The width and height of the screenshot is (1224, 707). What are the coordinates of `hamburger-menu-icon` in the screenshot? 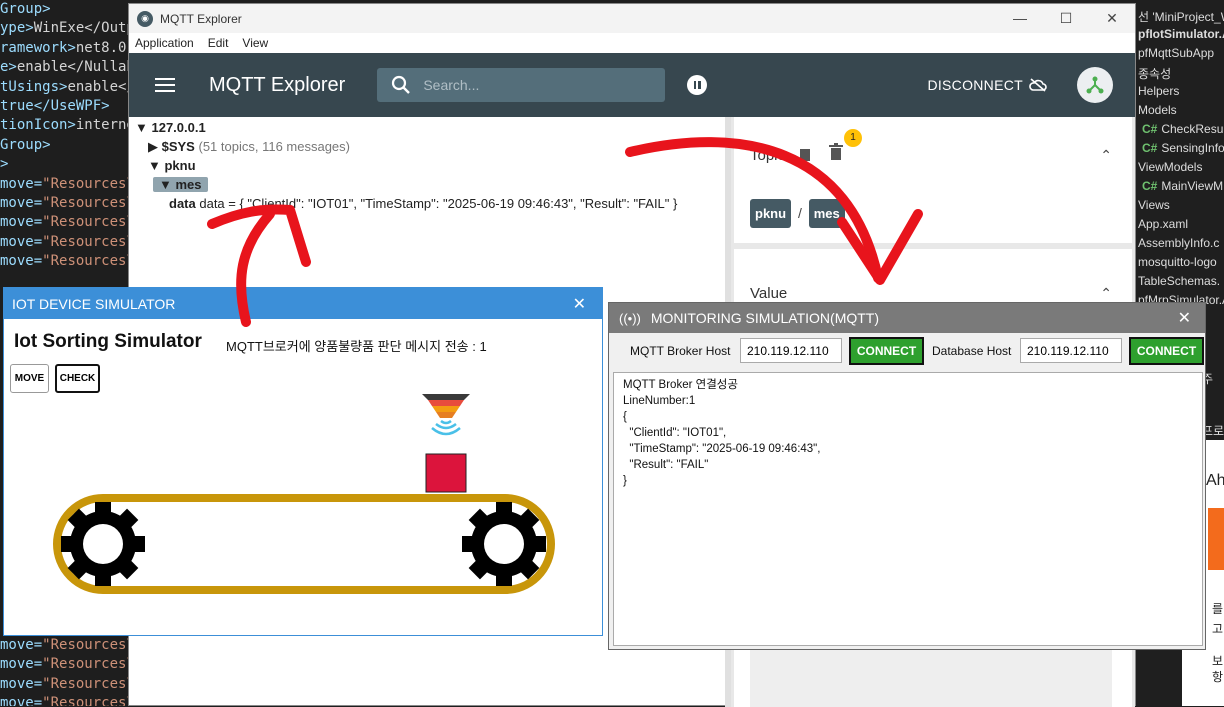 It's located at (165, 85).